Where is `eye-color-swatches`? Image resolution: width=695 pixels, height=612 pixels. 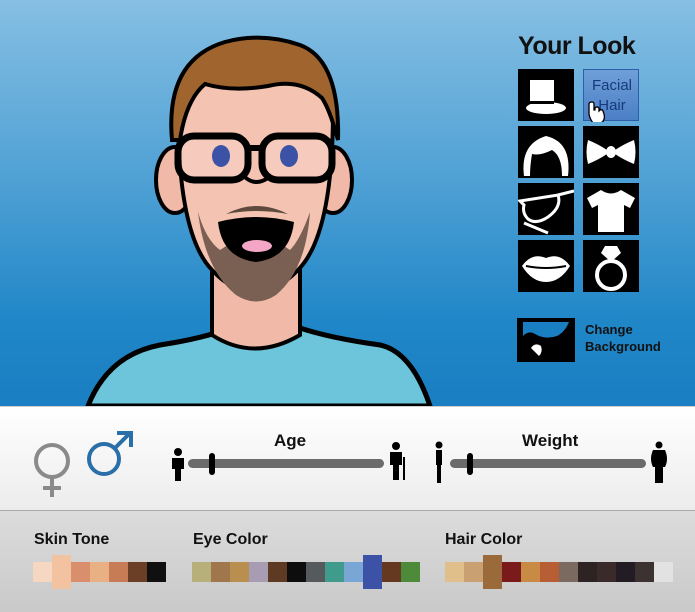 eye-color-swatches is located at coordinates (306, 572).